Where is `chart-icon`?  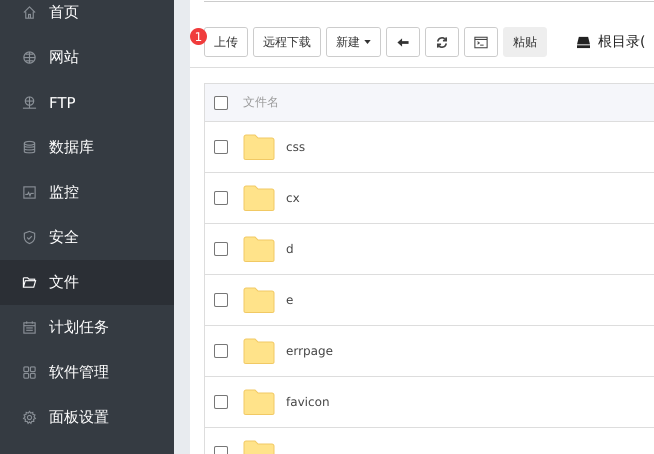
chart-icon is located at coordinates (29, 192).